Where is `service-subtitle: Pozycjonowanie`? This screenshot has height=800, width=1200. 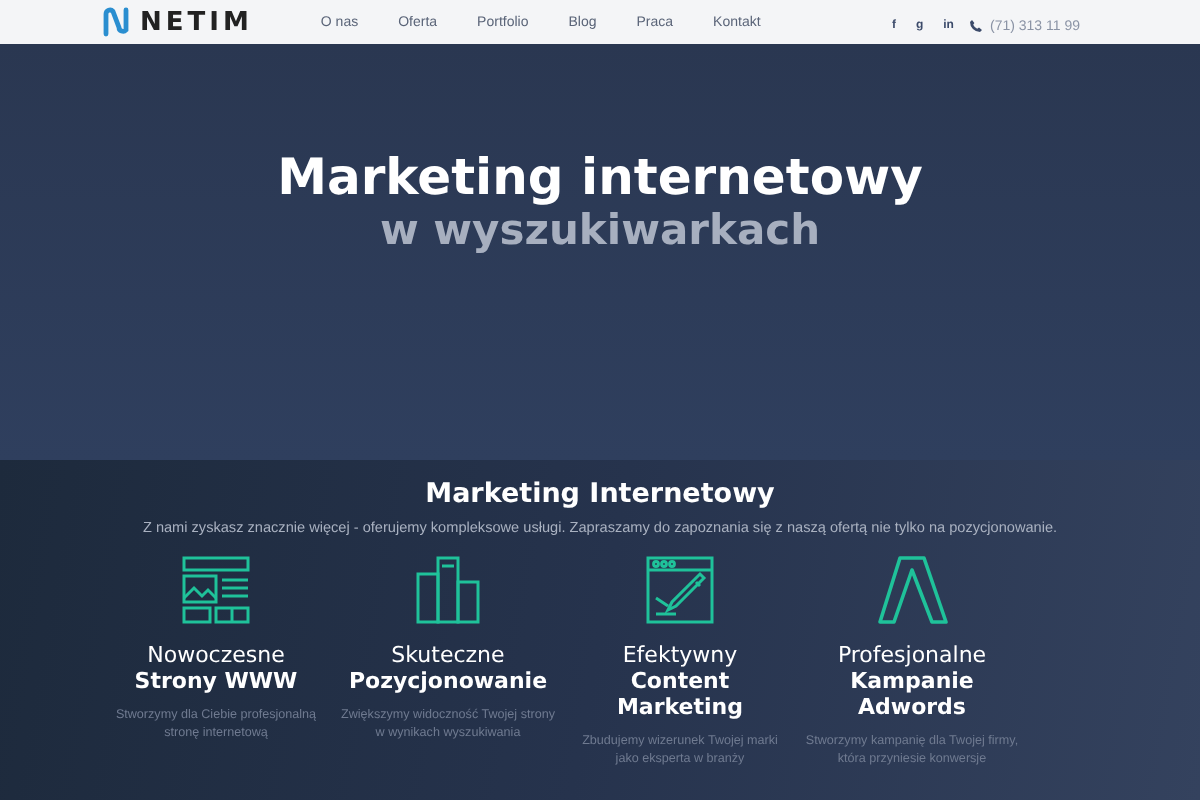 service-subtitle: Pozycjonowanie is located at coordinates (448, 681).